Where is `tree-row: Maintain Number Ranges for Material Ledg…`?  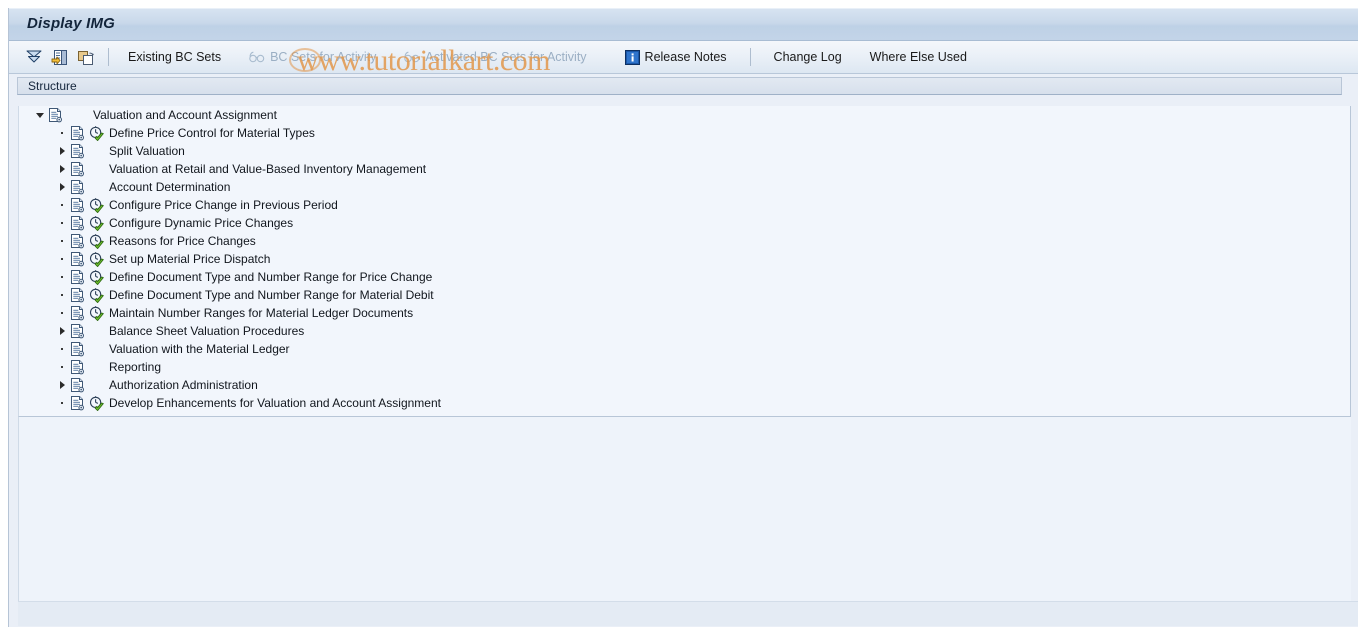
tree-row: Maintain Number Ranges for Material Ledg… is located at coordinates (684, 313).